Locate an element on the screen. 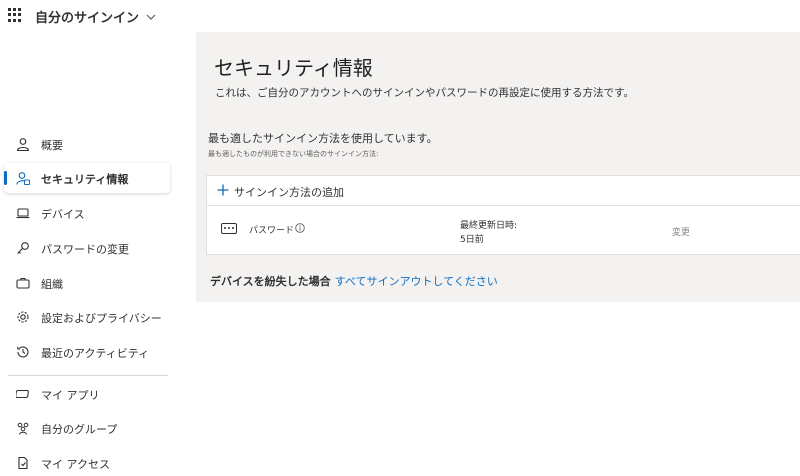 Image resolution: width=800 pixels, height=476 pixels. sign-in-methods-card: サインイン方法の追加 パスワード 最終更新日時: 5日前 変更 is located at coordinates (503, 215).